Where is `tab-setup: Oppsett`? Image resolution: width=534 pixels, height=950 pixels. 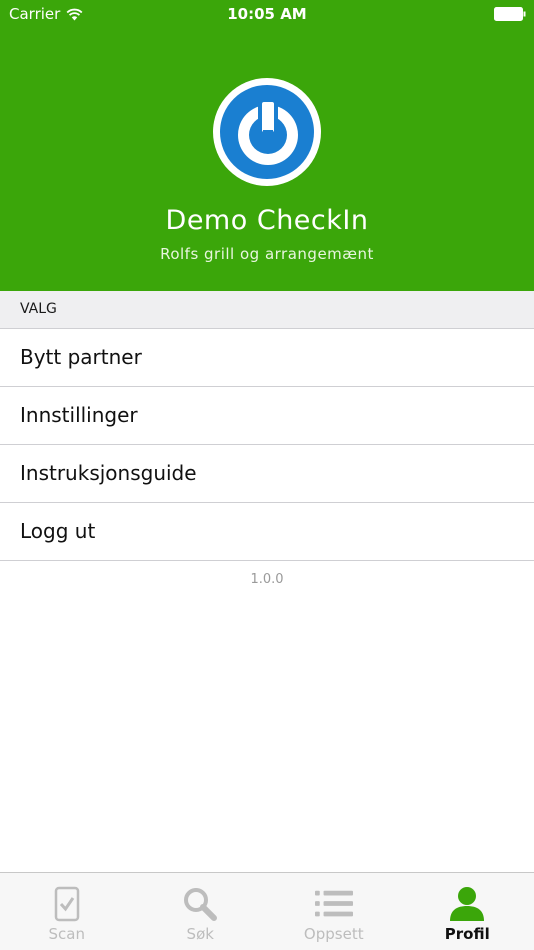 tab-setup: Oppsett is located at coordinates (334, 911).